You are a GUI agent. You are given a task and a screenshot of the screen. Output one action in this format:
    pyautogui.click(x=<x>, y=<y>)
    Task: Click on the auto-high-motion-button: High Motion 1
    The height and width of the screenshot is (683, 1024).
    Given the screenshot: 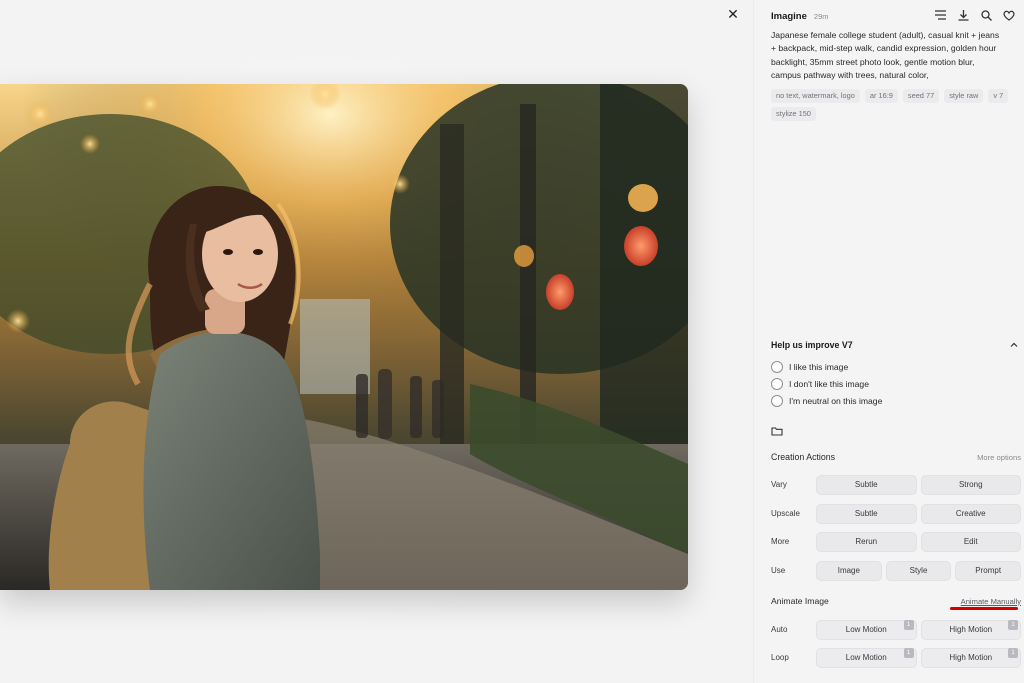 What is the action you would take?
    pyautogui.click(x=970, y=629)
    